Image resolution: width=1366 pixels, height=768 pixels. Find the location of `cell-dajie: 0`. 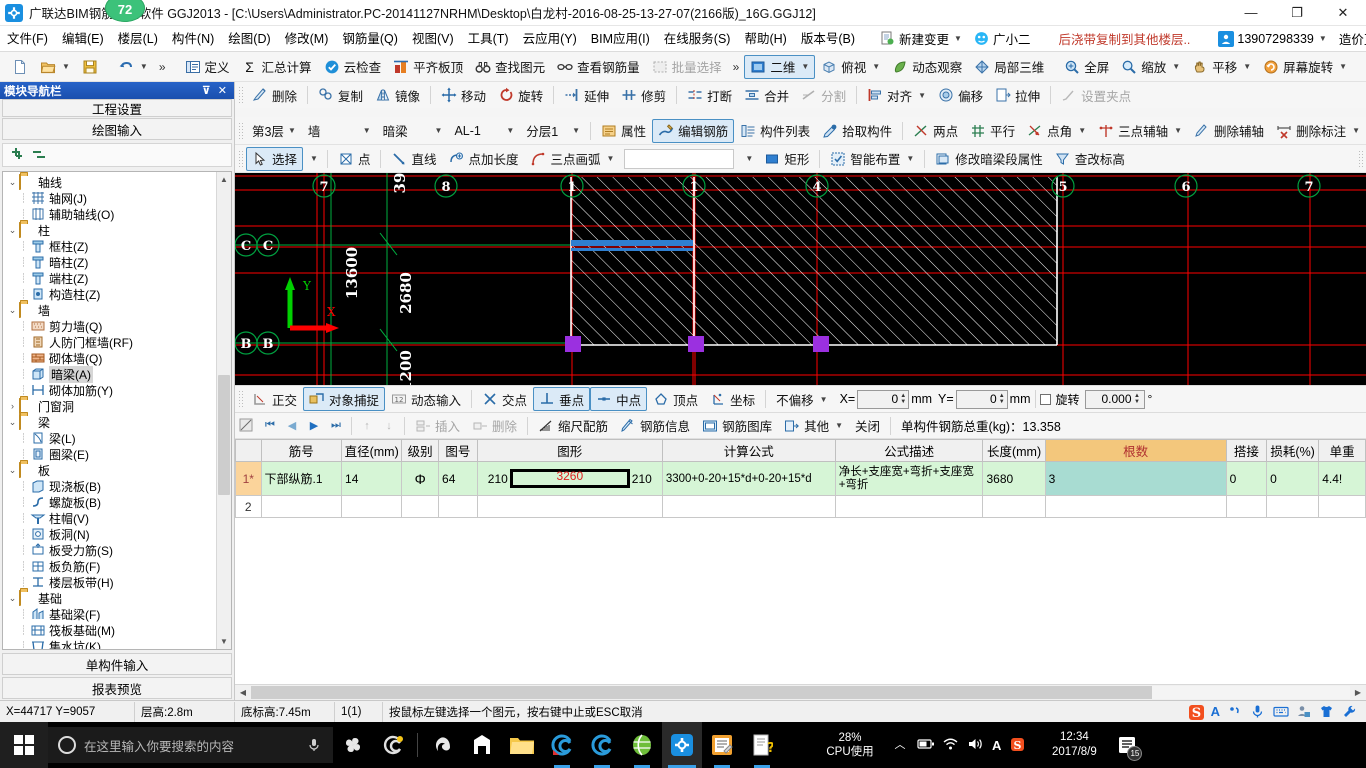

cell-dajie: 0 is located at coordinates (1246, 478).